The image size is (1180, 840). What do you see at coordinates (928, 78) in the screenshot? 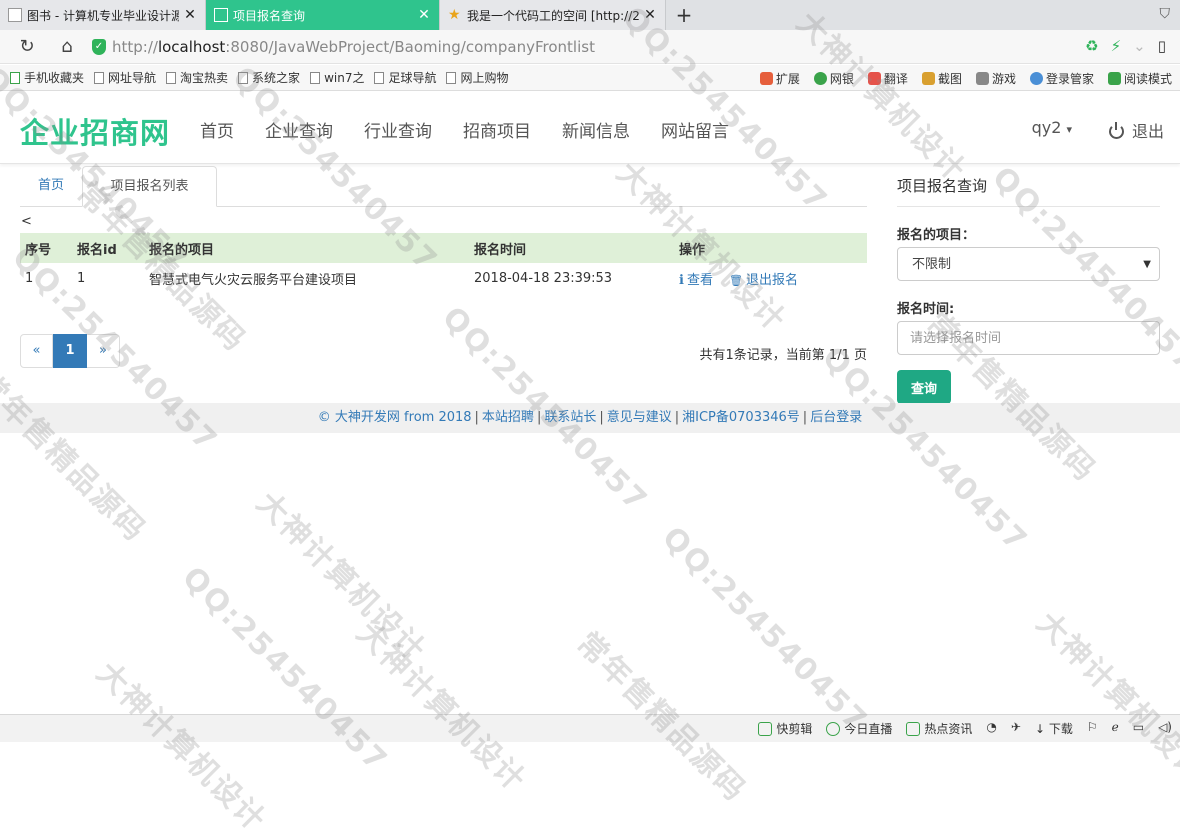
I see `scissors-icon` at bounding box center [928, 78].